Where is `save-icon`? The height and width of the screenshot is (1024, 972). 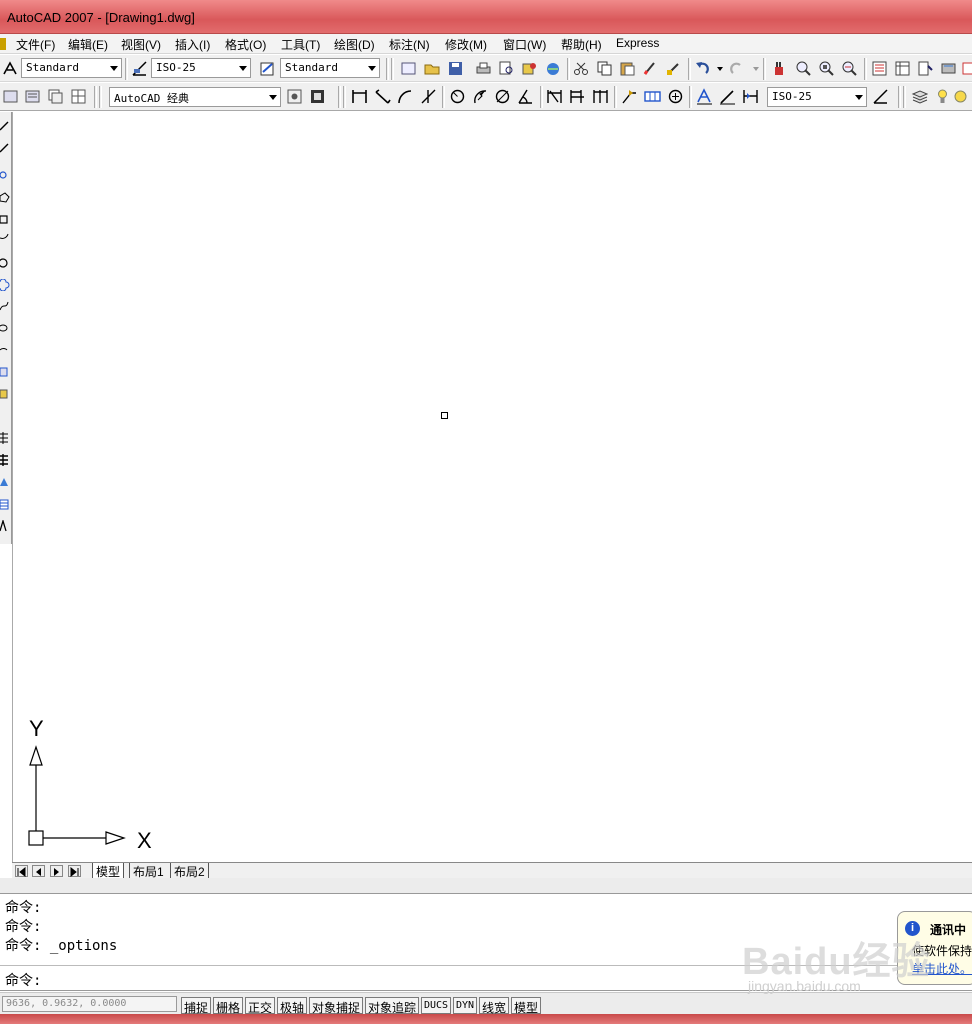
save-icon is located at coordinates (455, 68).